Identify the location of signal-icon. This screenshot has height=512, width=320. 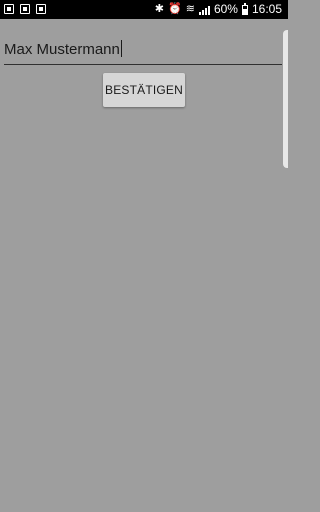
(204, 10).